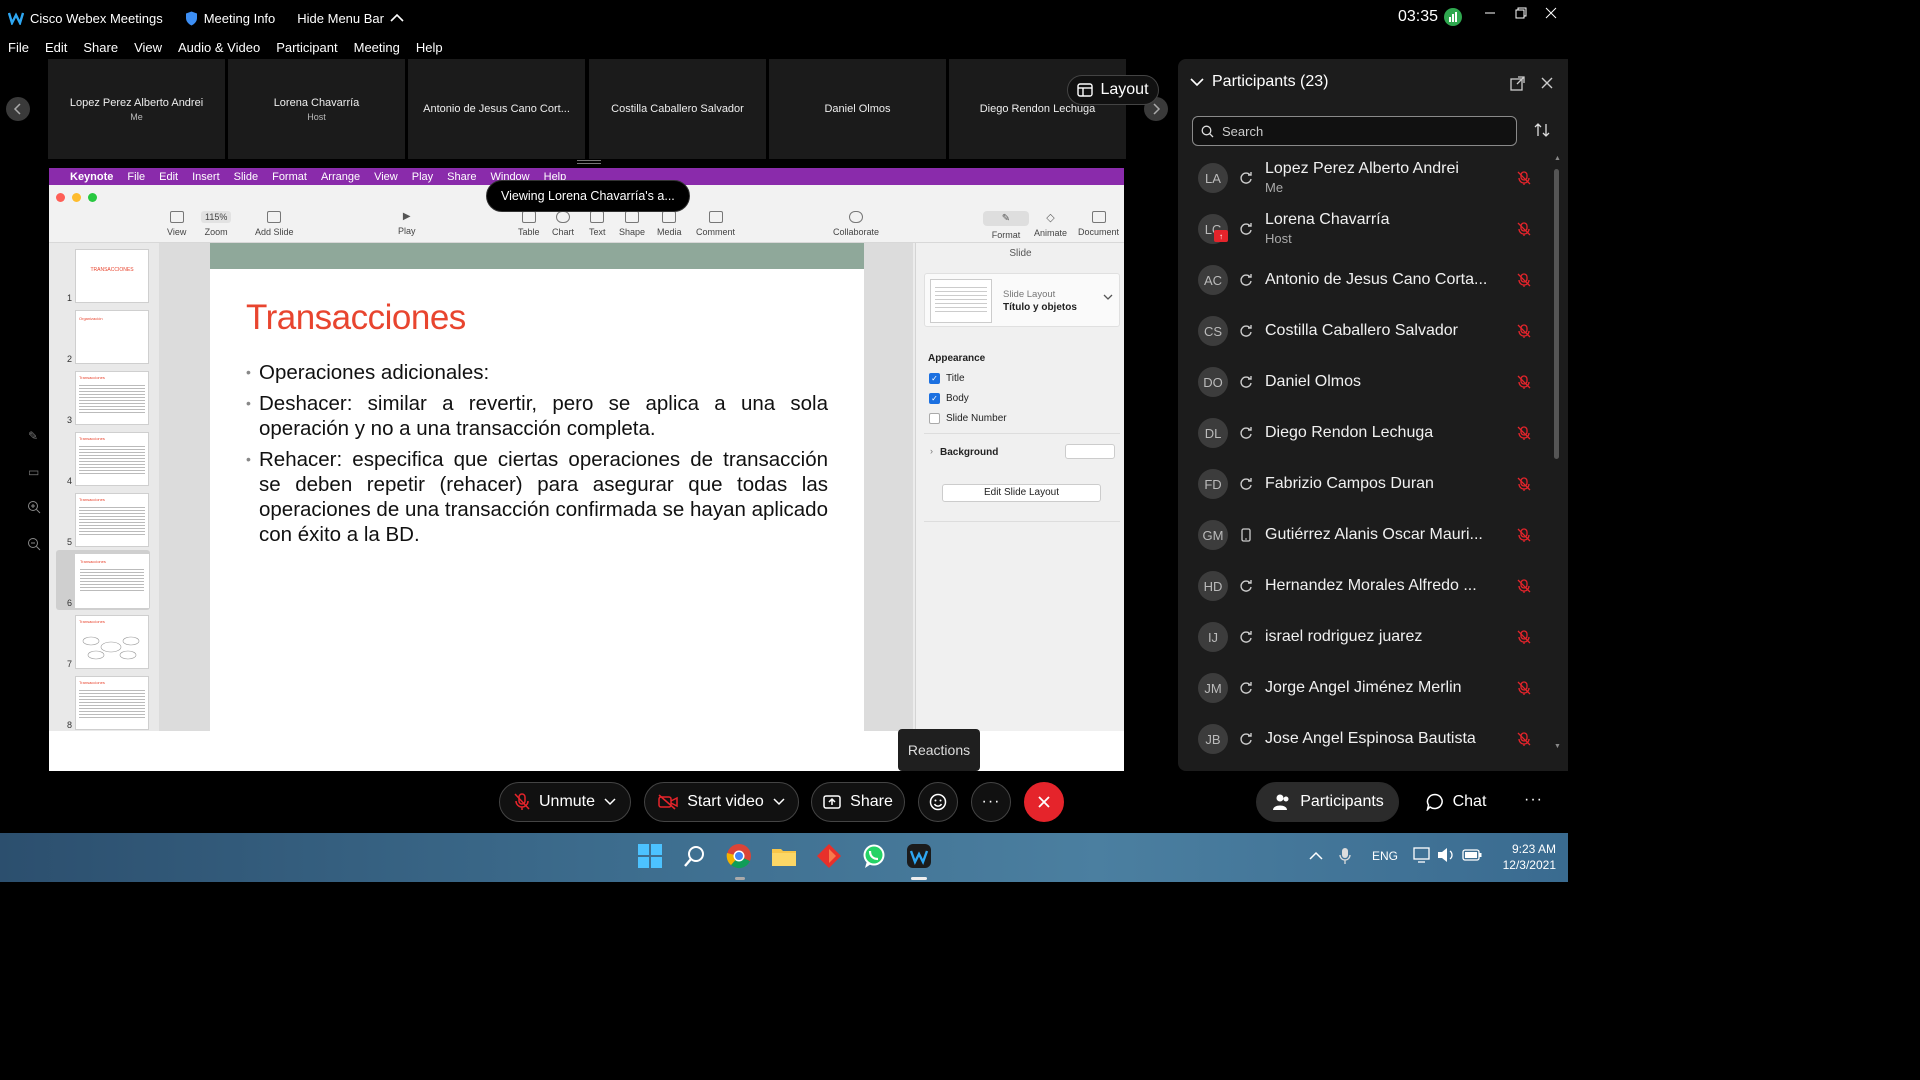  I want to click on sort-icon, so click(1542, 130).